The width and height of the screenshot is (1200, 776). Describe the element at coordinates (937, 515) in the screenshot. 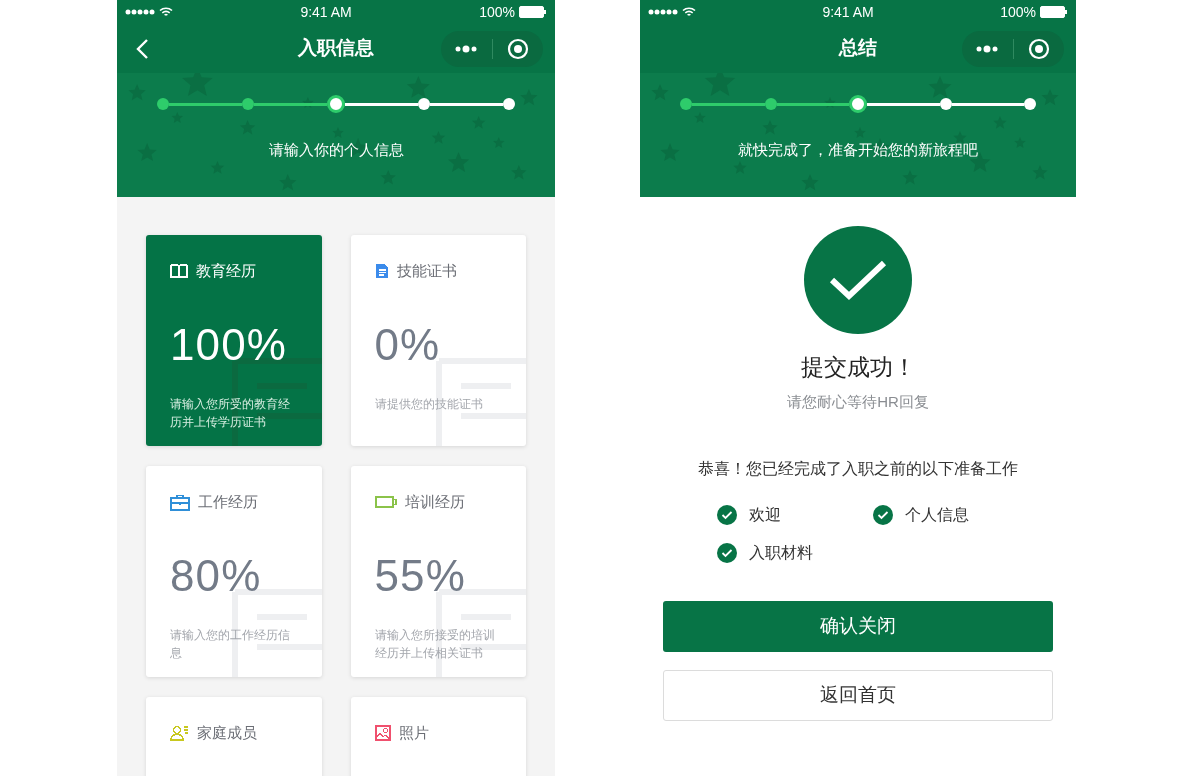

I see `checklist-label: 个人信息` at that location.